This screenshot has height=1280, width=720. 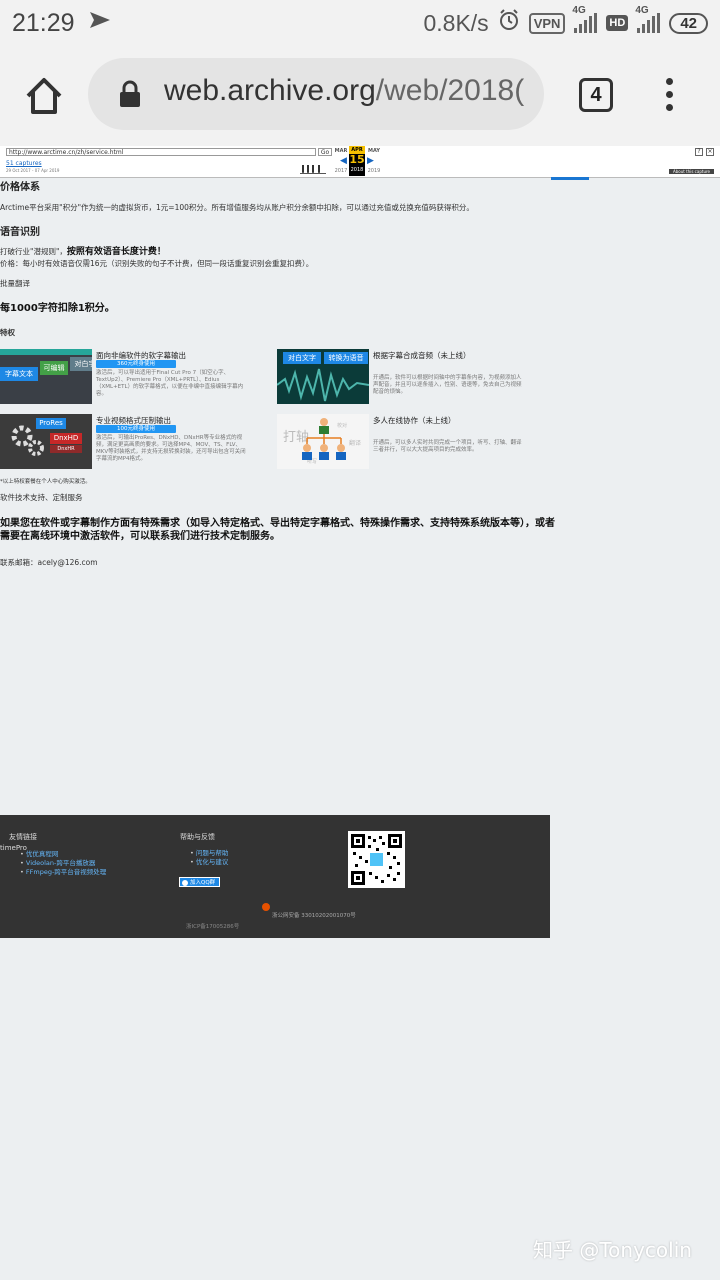 I want to click on help-links: 问题与帮助 优化与建议, so click(x=209, y=858).